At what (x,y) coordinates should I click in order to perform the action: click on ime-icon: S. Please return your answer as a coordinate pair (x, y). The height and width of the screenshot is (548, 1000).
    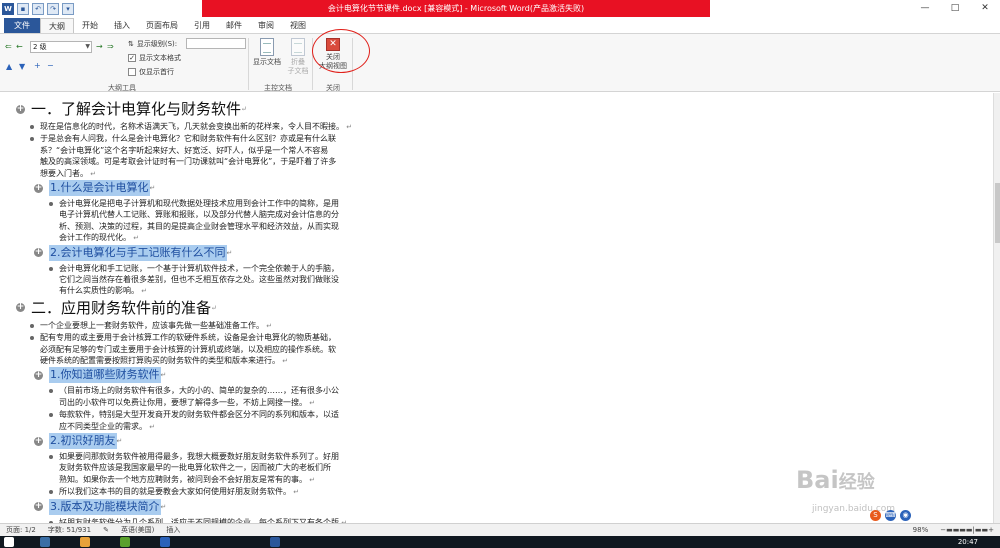
    Looking at the image, I should click on (875, 515).